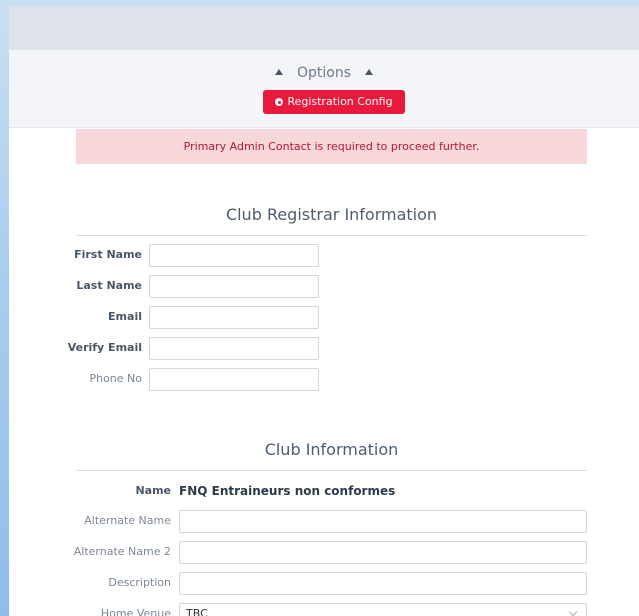 The height and width of the screenshot is (616, 639). Describe the element at coordinates (331, 470) in the screenshot. I see `club-divider` at that location.